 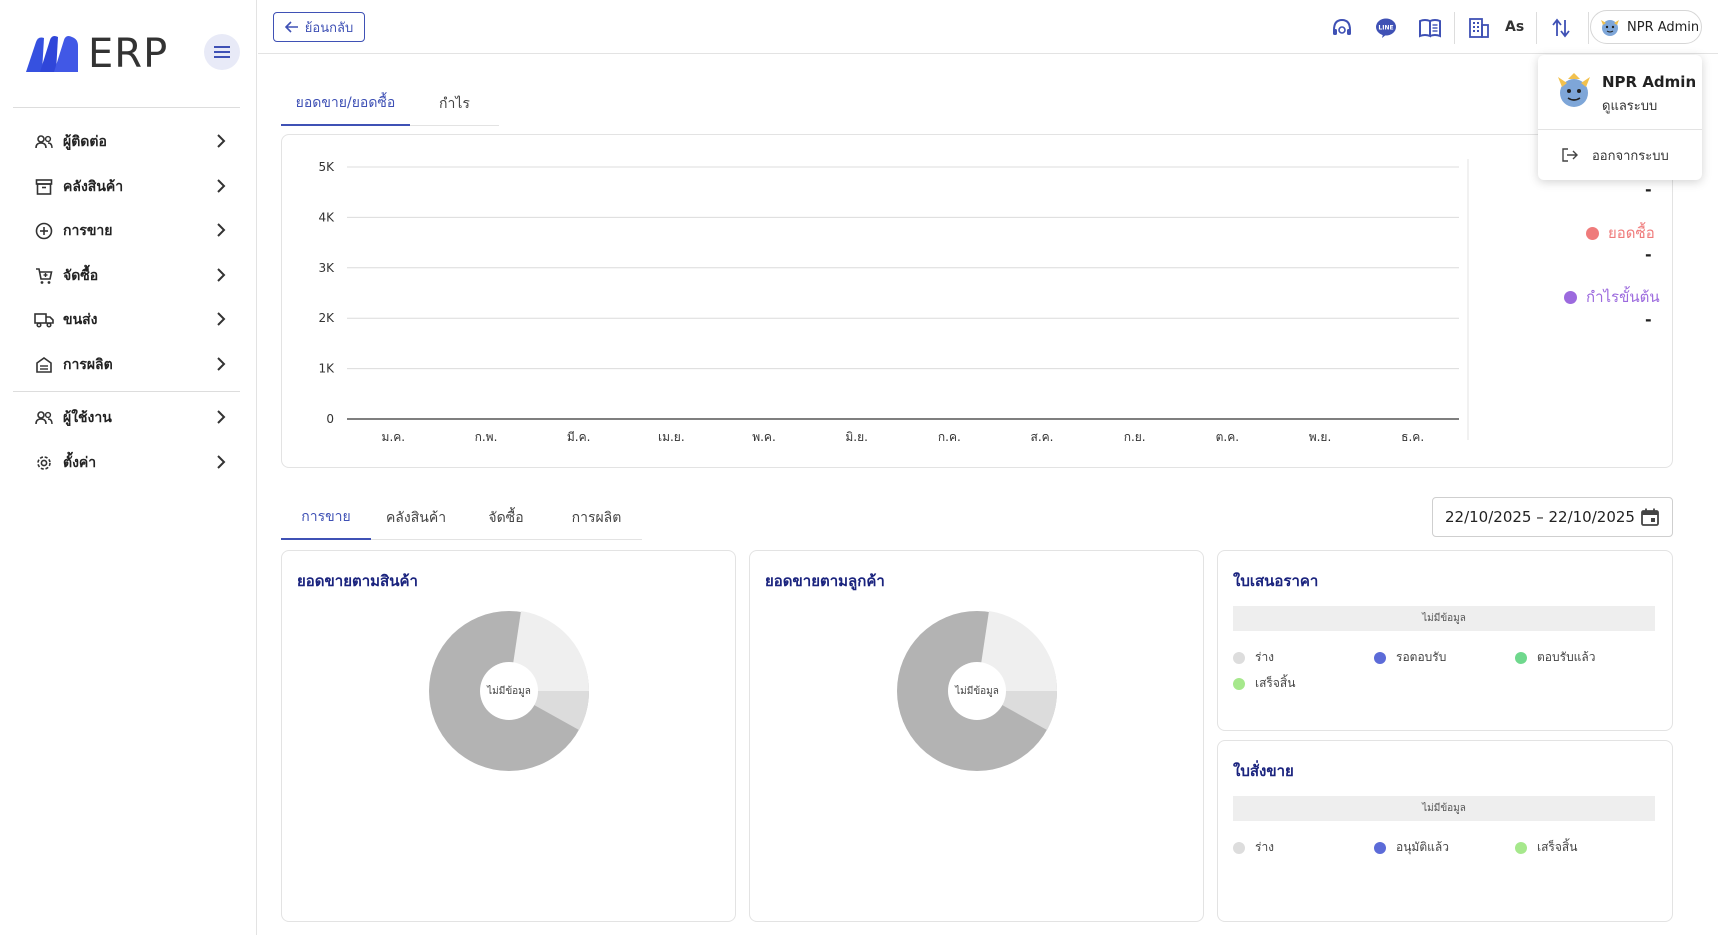 What do you see at coordinates (1540, 517) in the screenshot?
I see `date-range-value: 22/10/2025 – 22/10/2025` at bounding box center [1540, 517].